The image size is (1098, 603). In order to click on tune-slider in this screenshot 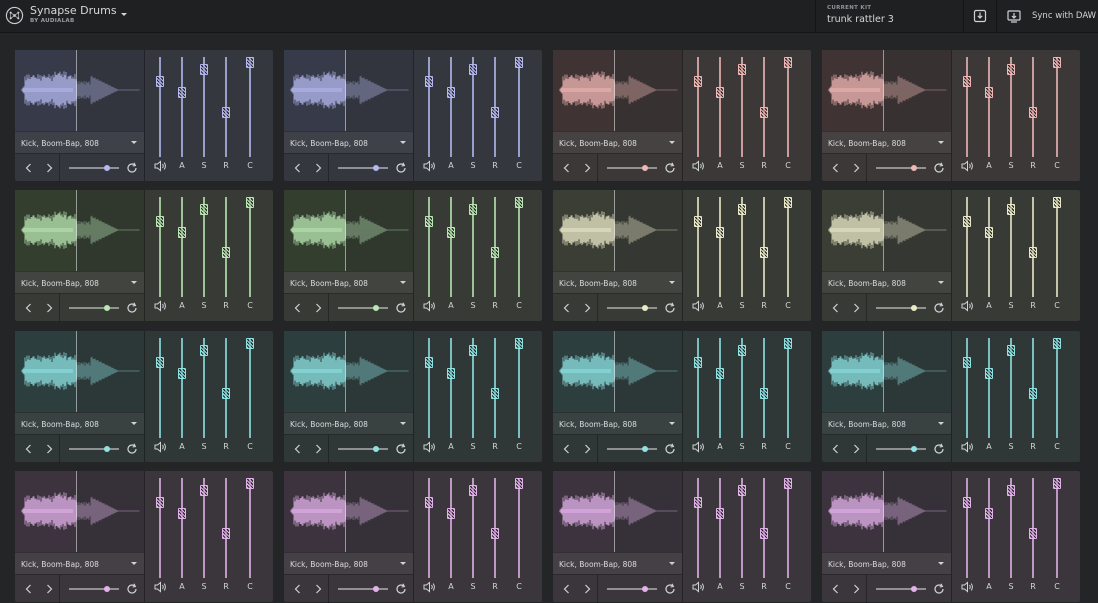, I will do `click(901, 589)`.